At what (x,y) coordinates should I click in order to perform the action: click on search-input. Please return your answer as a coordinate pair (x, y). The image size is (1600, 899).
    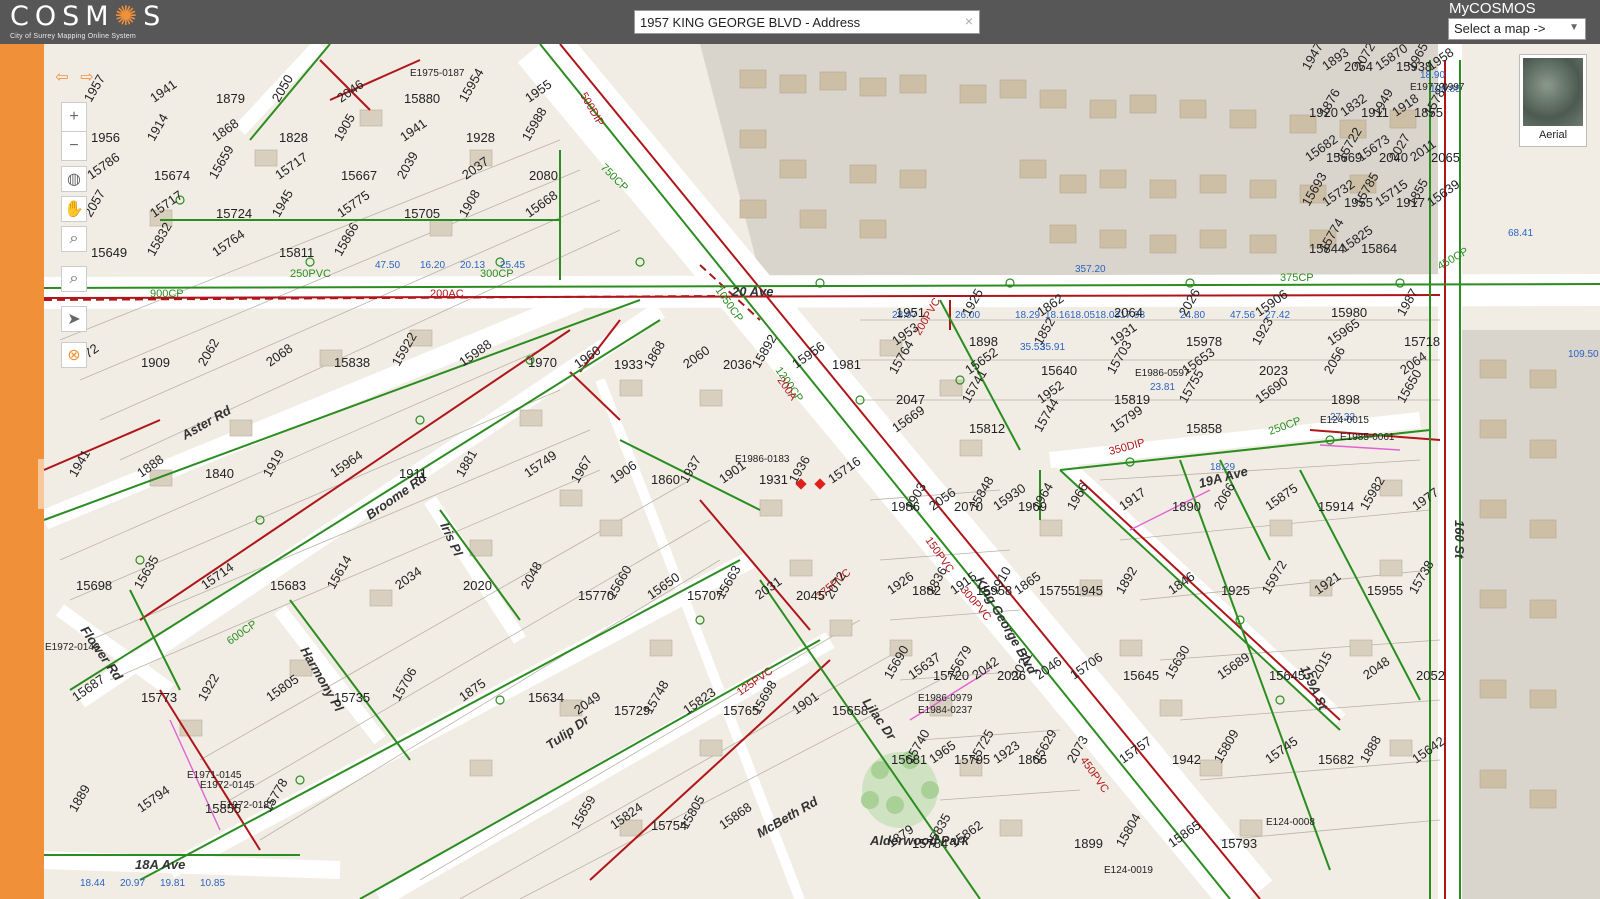
    Looking at the image, I should click on (795, 22).